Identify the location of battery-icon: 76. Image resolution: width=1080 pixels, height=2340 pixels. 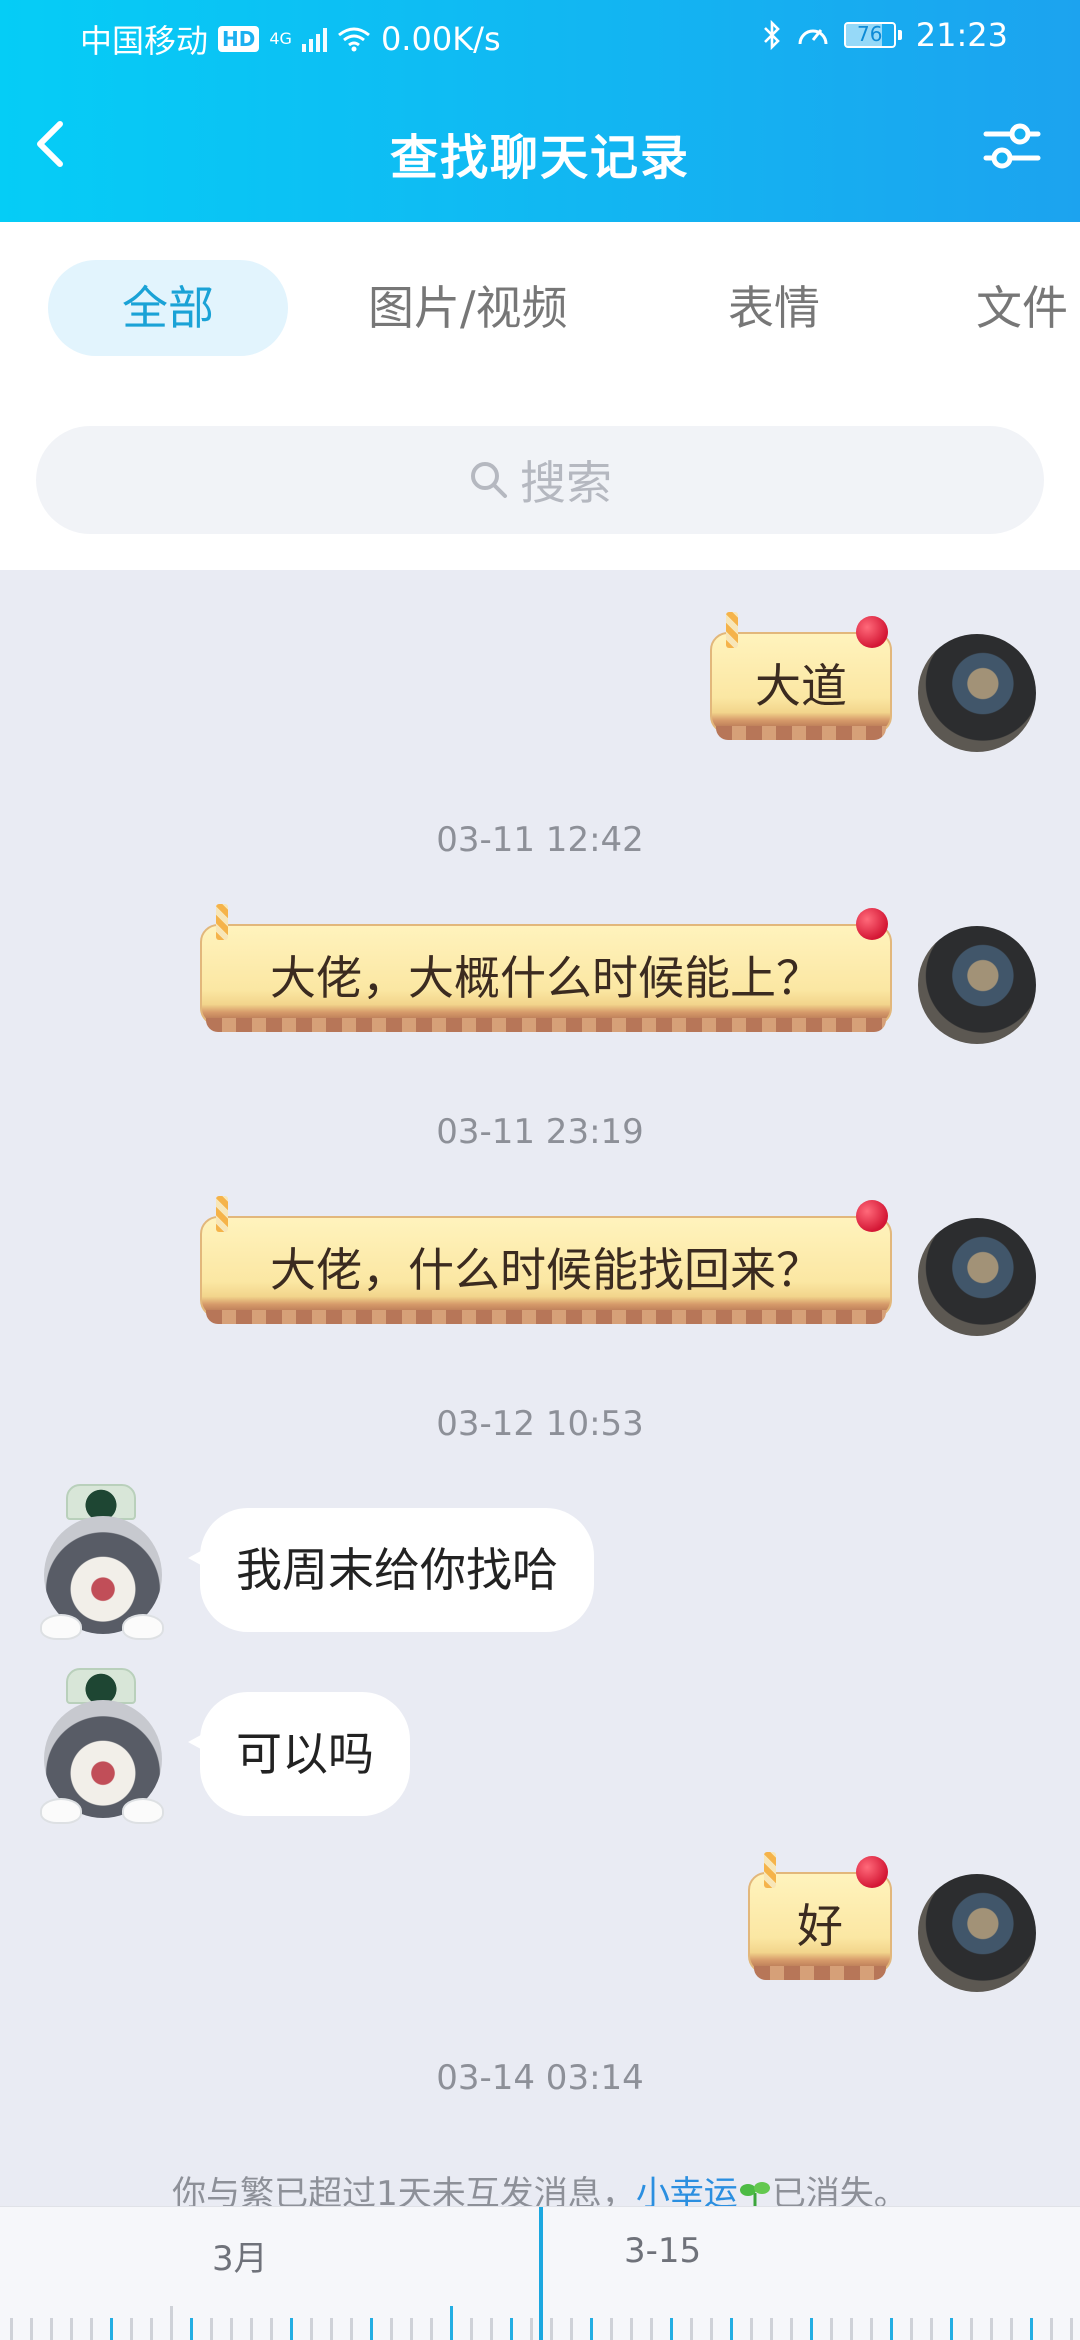
(872, 35).